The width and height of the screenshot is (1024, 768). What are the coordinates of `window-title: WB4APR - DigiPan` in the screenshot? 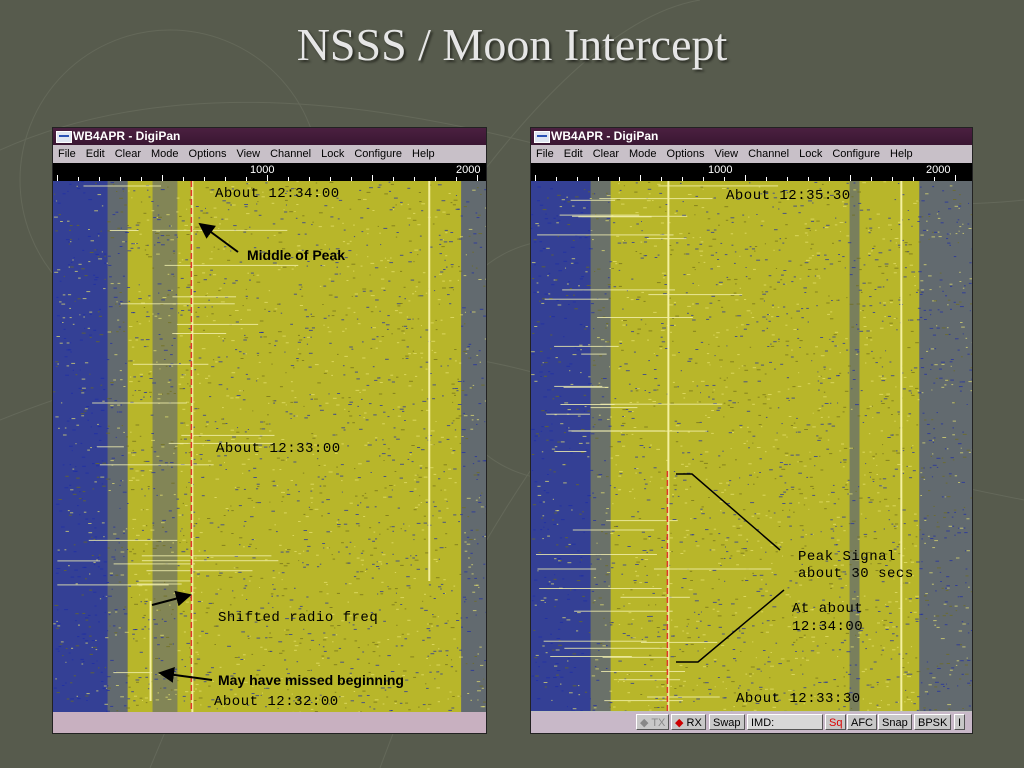 It's located at (127, 136).